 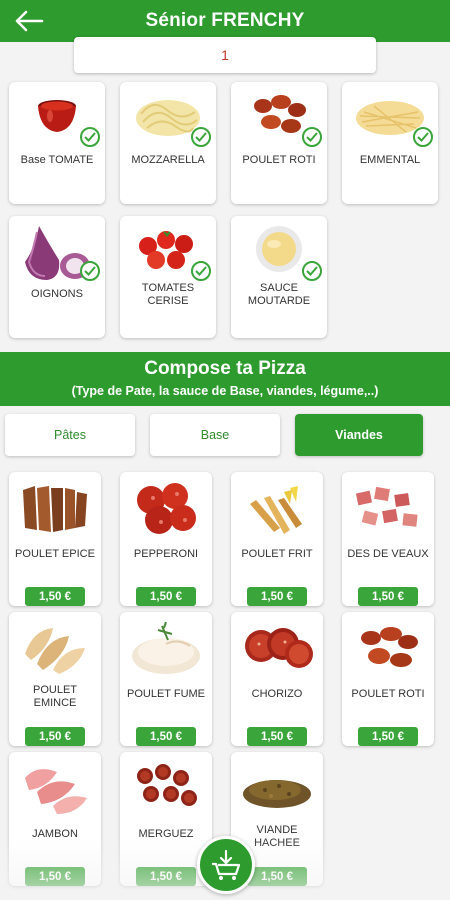 What do you see at coordinates (277, 539) in the screenshot?
I see `product-card: POULET FRIT` at bounding box center [277, 539].